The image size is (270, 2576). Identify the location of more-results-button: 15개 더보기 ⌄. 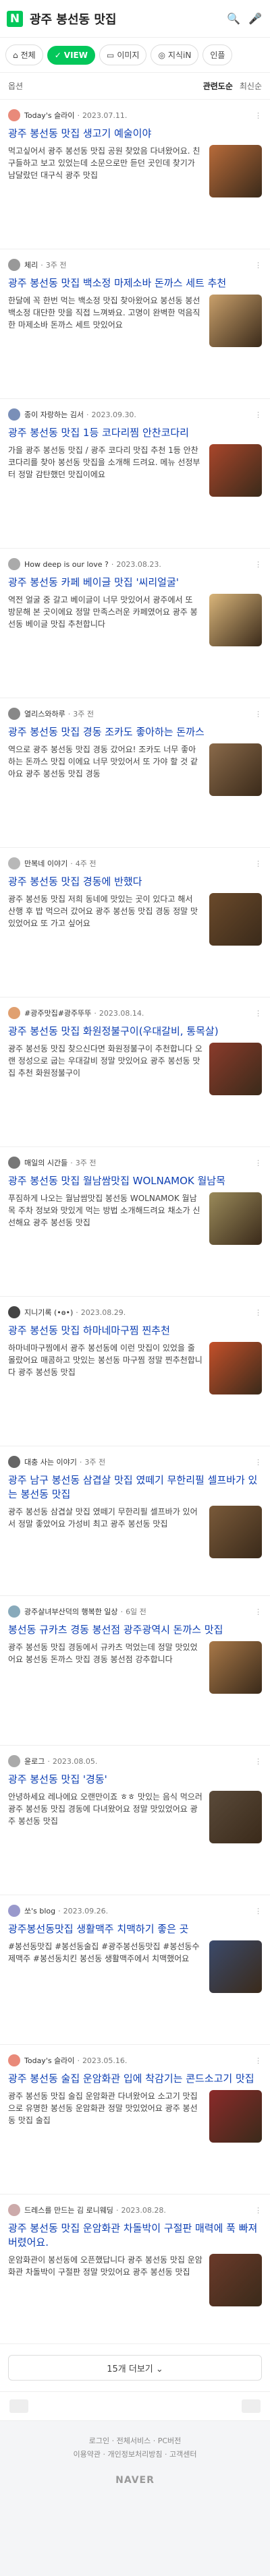
(135, 2368).